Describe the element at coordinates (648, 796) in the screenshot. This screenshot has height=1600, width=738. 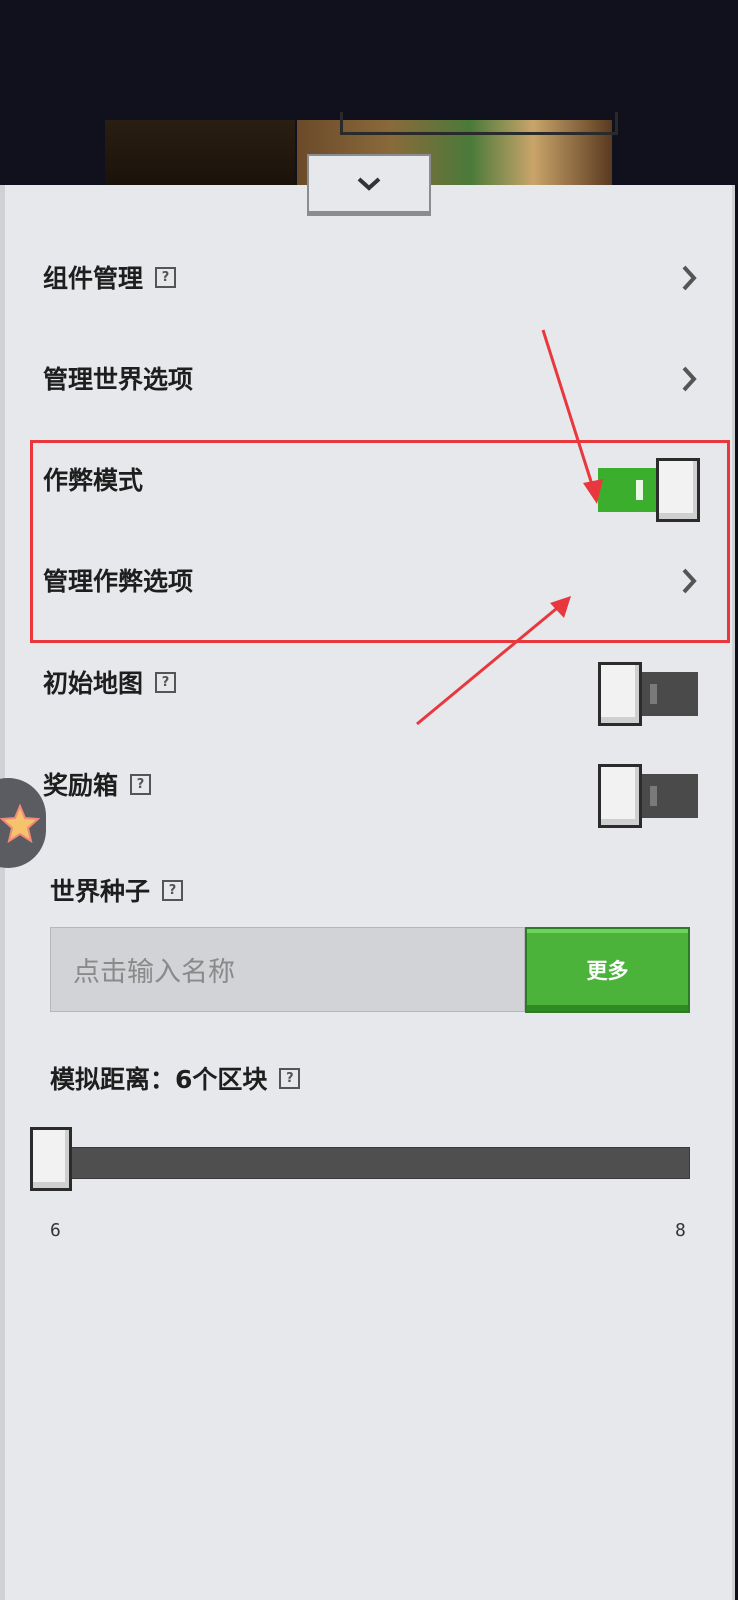
I see `bonus-chest-toggle` at that location.